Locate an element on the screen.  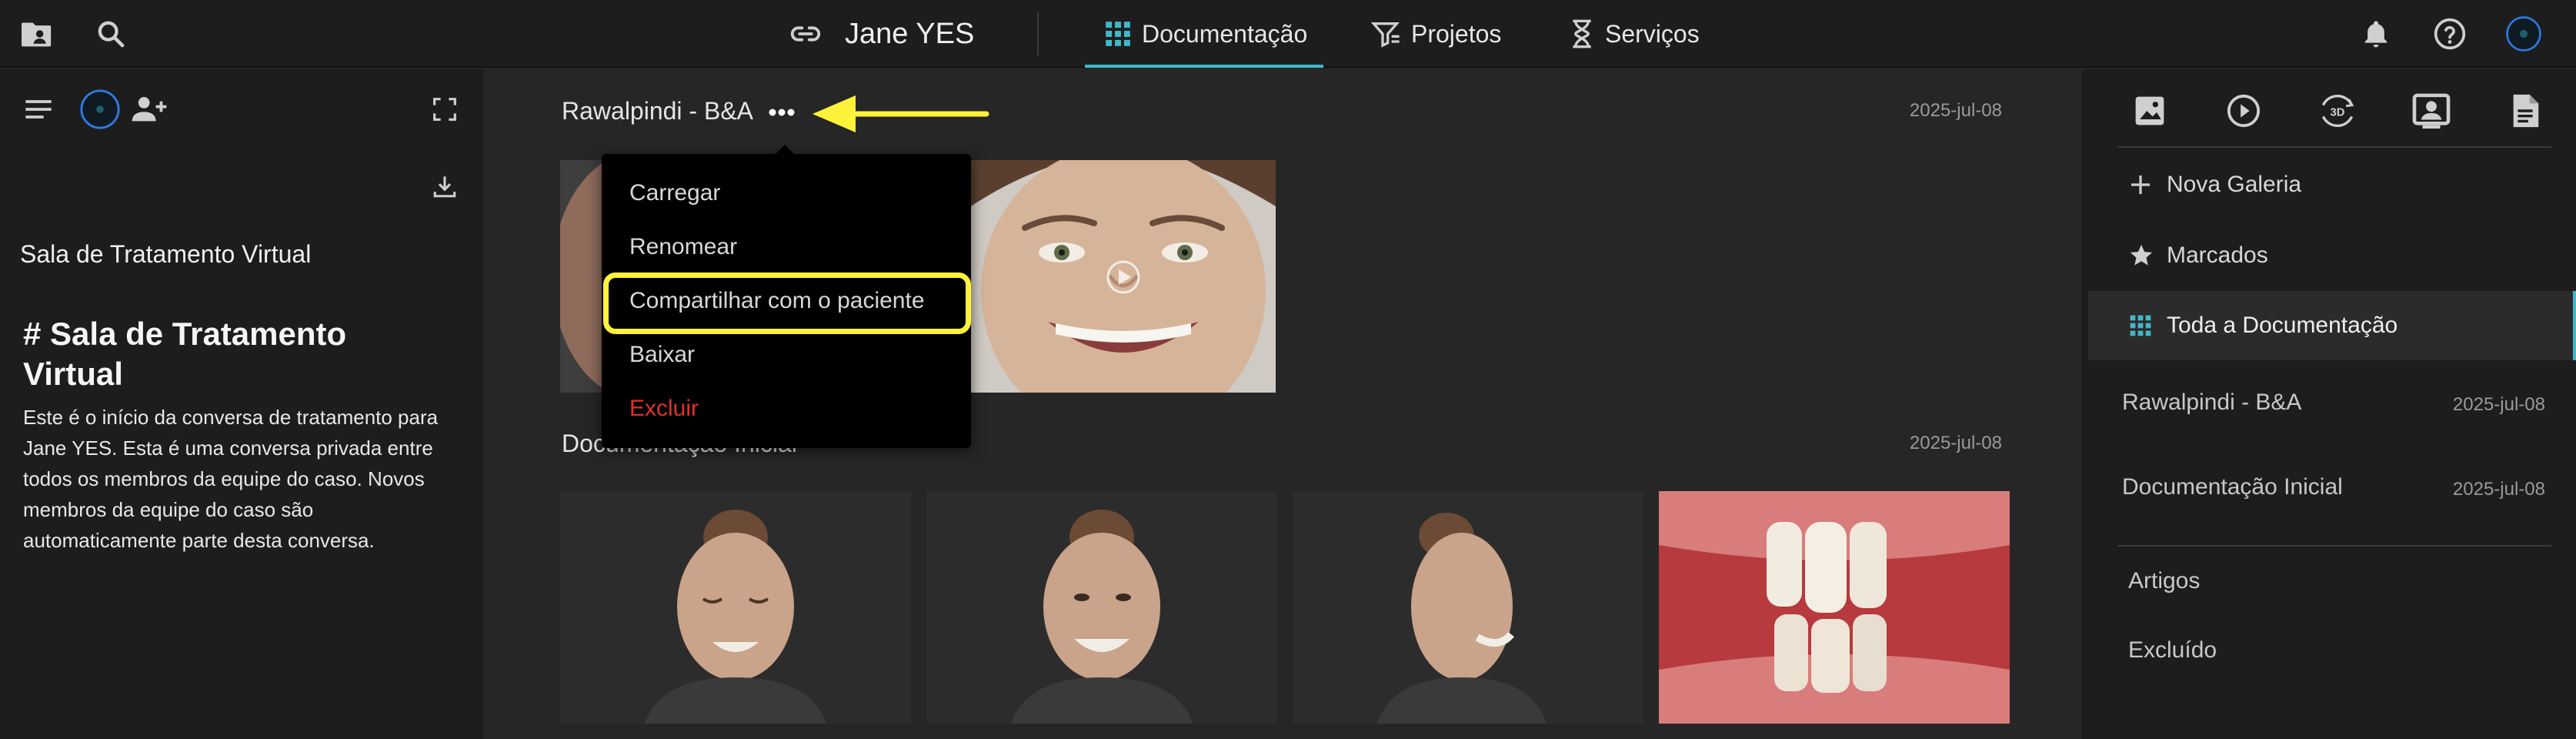
filter-list-icon is located at coordinates (1387, 33).